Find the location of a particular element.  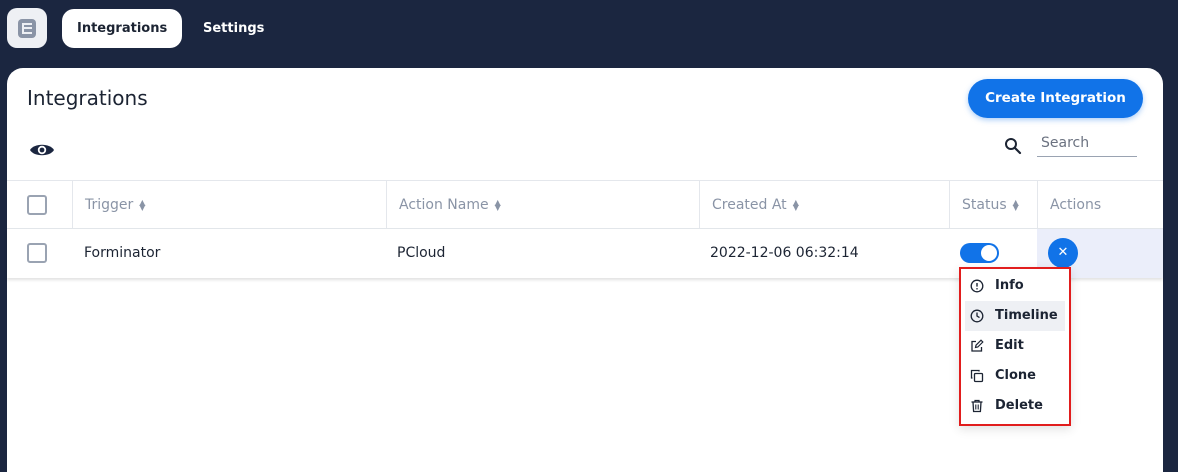

menu-item-clone: Clone is located at coordinates (1015, 376).